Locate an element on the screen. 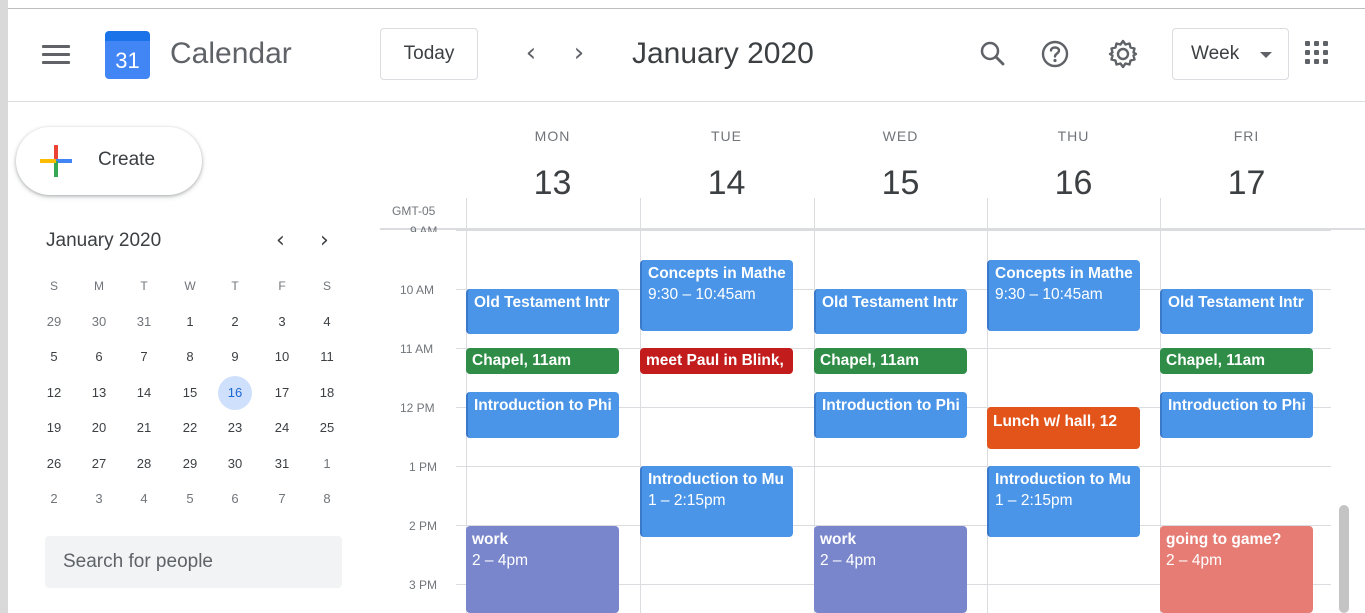 The width and height of the screenshot is (1365, 613). event-title: Introduction to Mu is located at coordinates (716, 479).